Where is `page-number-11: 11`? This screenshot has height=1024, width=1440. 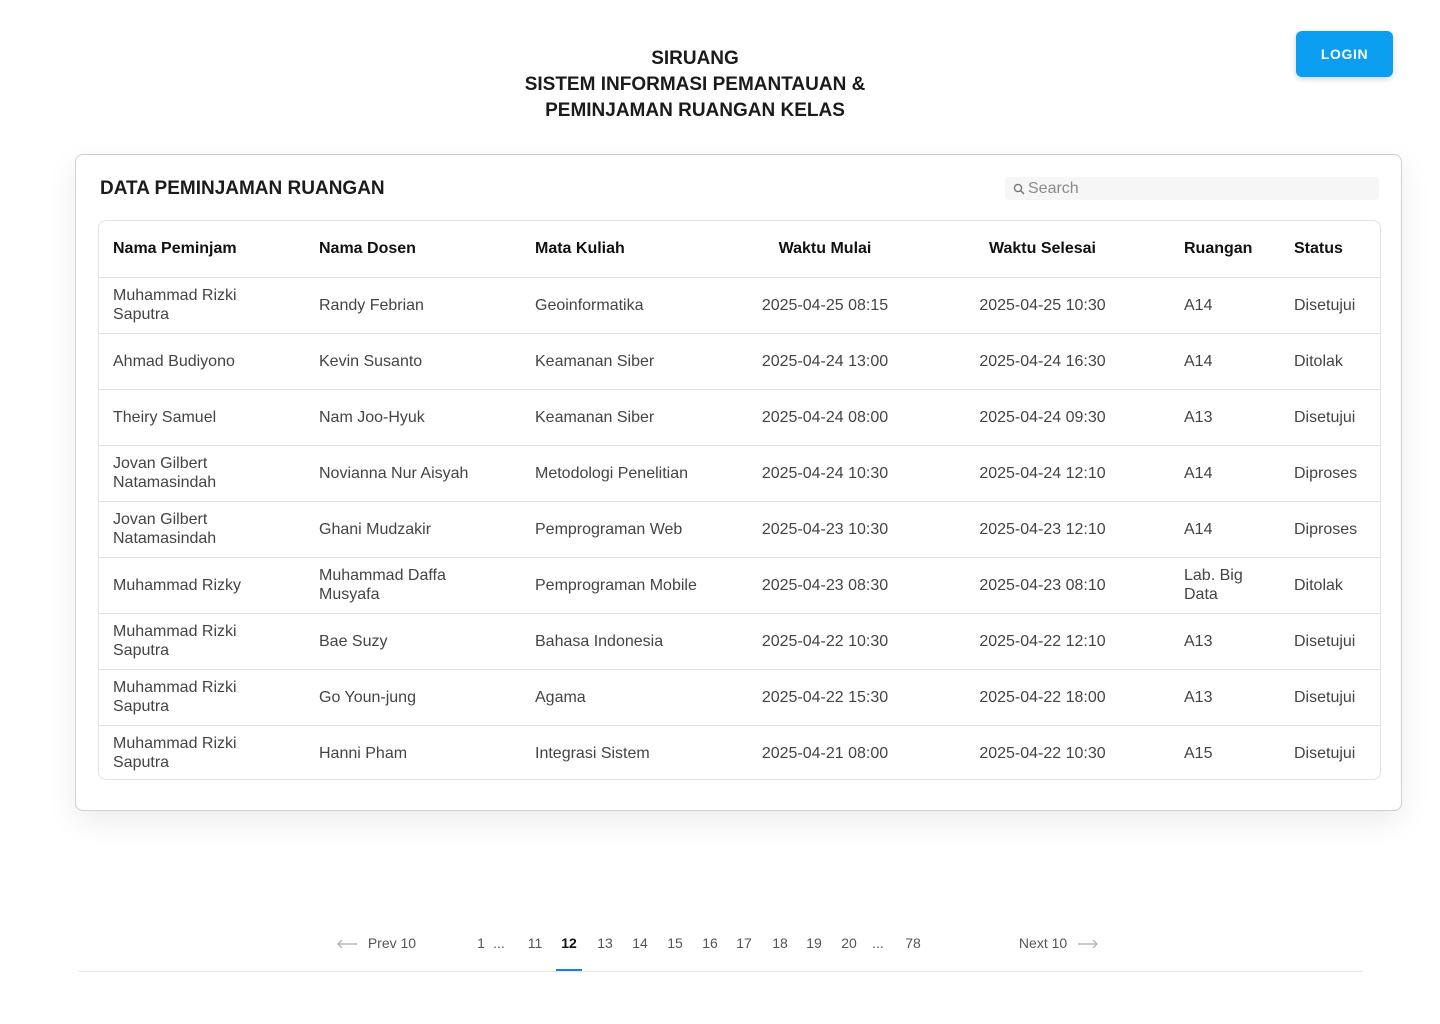
page-number-11: 11 is located at coordinates (535, 948).